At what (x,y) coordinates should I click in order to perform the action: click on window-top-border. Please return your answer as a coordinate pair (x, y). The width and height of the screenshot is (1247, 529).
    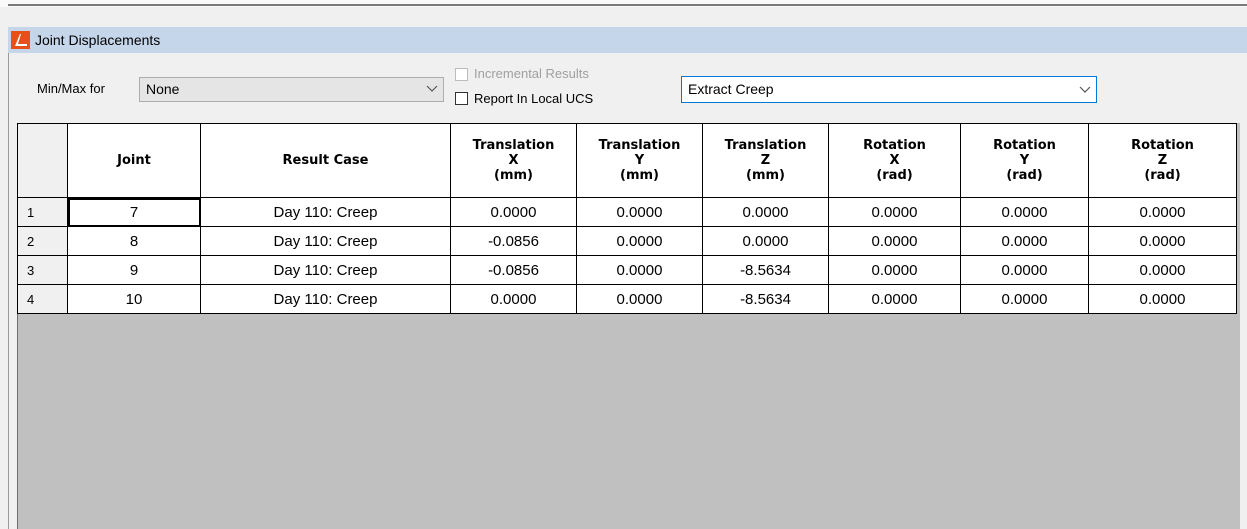
    Looking at the image, I should click on (627, 5).